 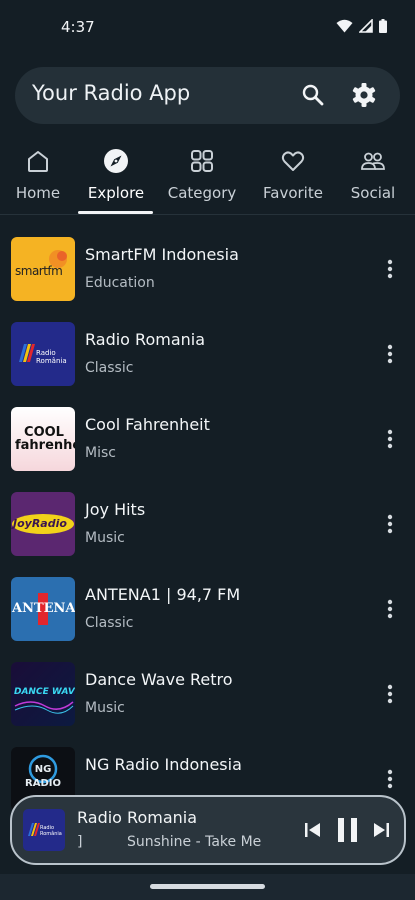 I want to click on tab-social: Social, so click(x=373, y=178).